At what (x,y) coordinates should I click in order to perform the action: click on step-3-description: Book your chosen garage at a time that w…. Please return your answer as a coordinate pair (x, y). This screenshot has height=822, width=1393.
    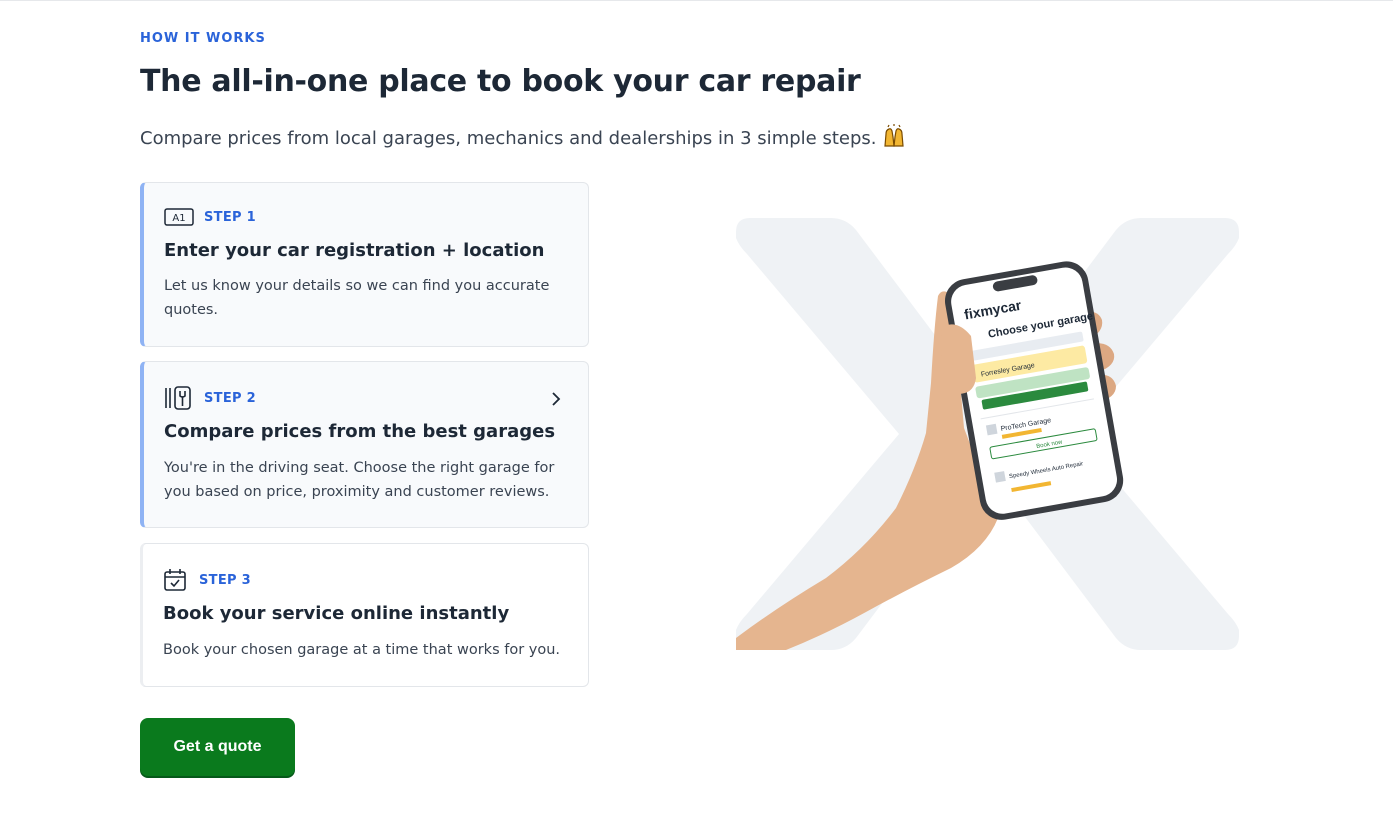
    Looking at the image, I should click on (362, 650).